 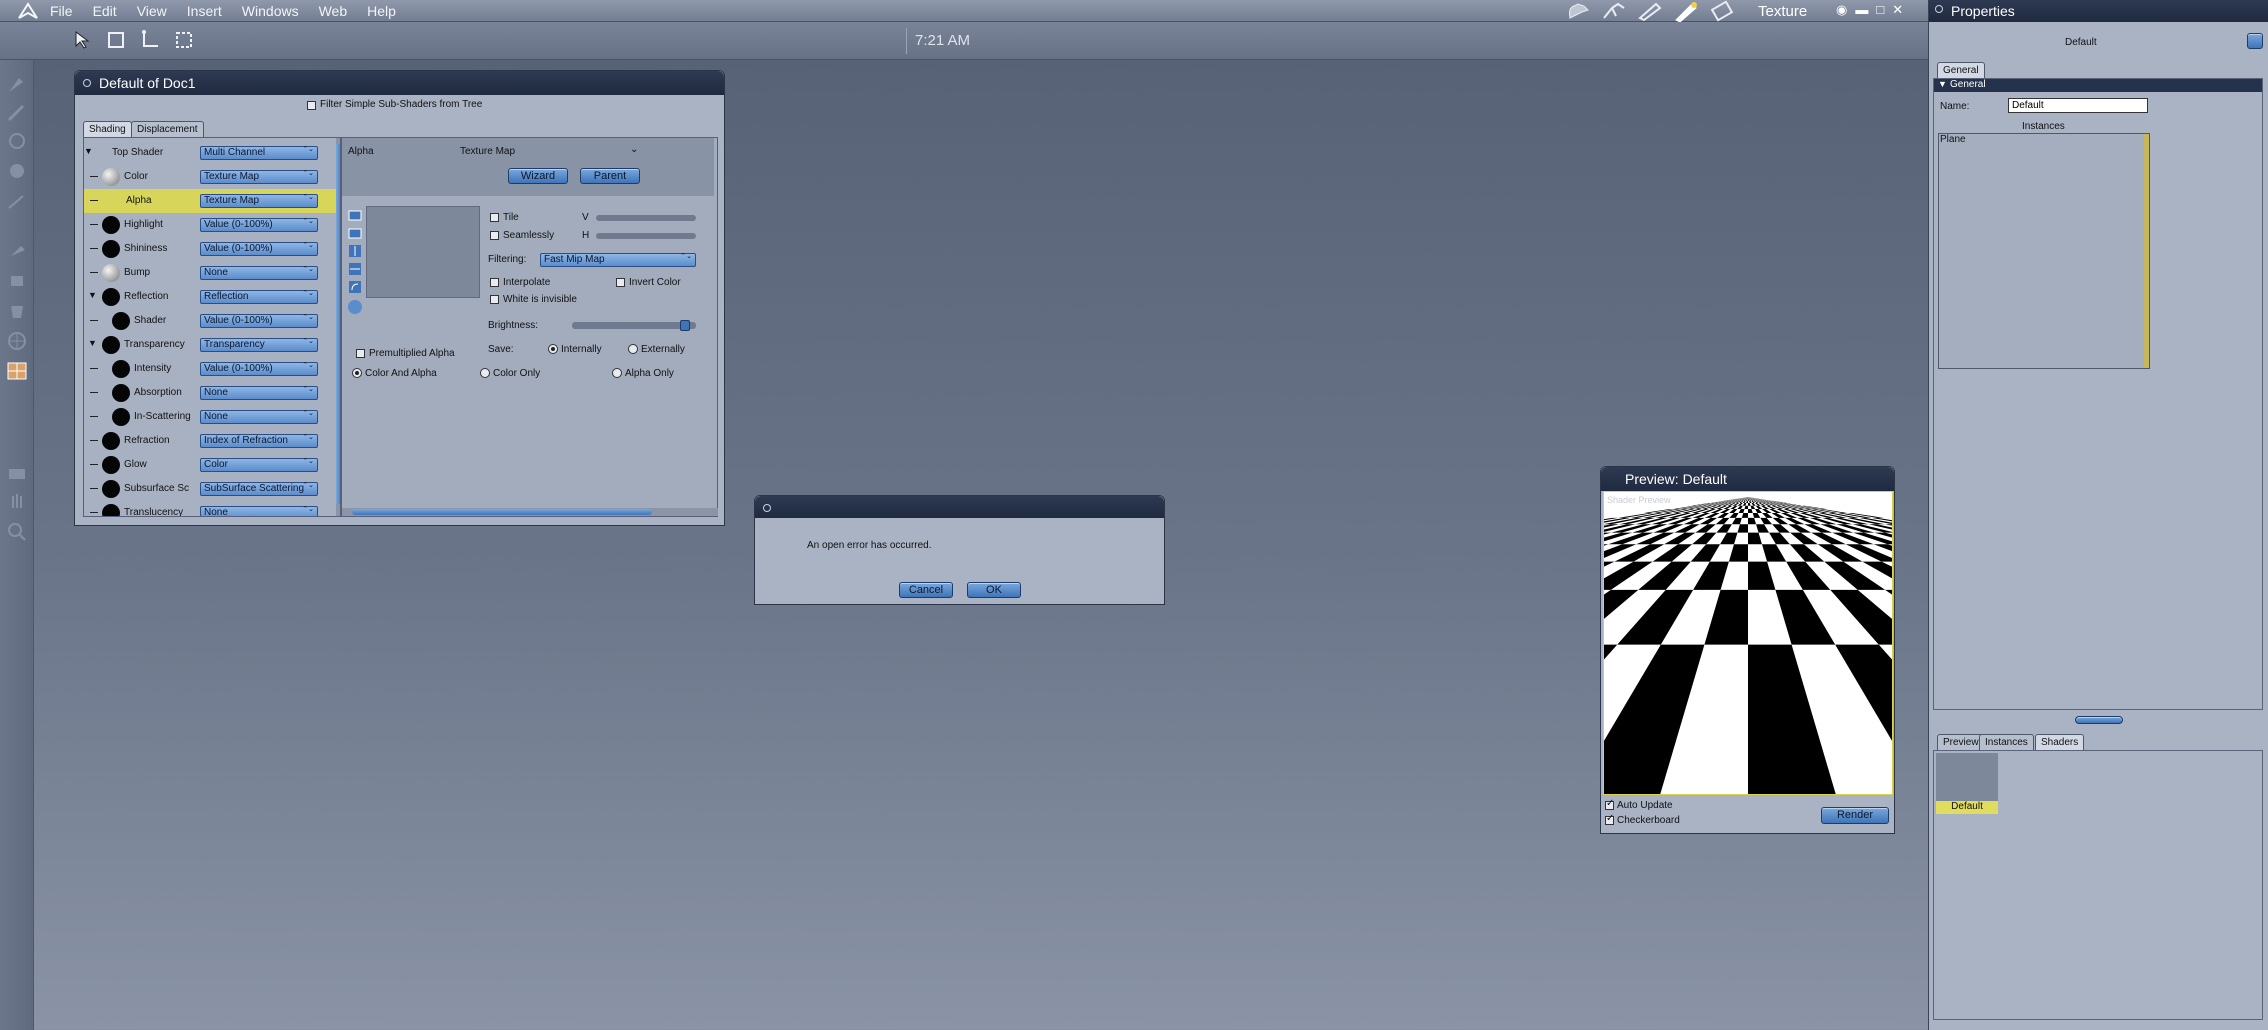 What do you see at coordinates (17, 501) in the screenshot?
I see `hand-pan-icon` at bounding box center [17, 501].